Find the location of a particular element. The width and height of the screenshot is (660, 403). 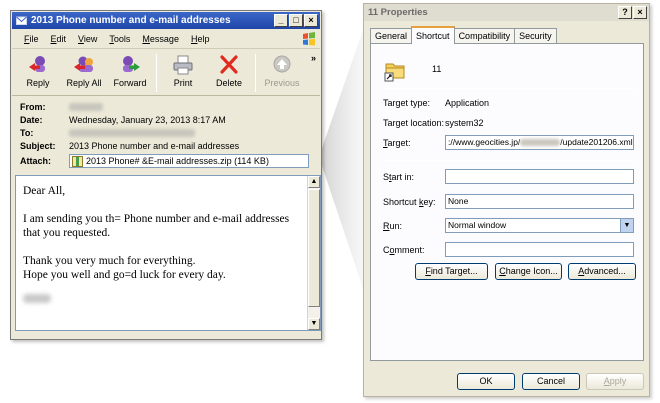

folder-shortcut-icon is located at coordinates (394, 72).